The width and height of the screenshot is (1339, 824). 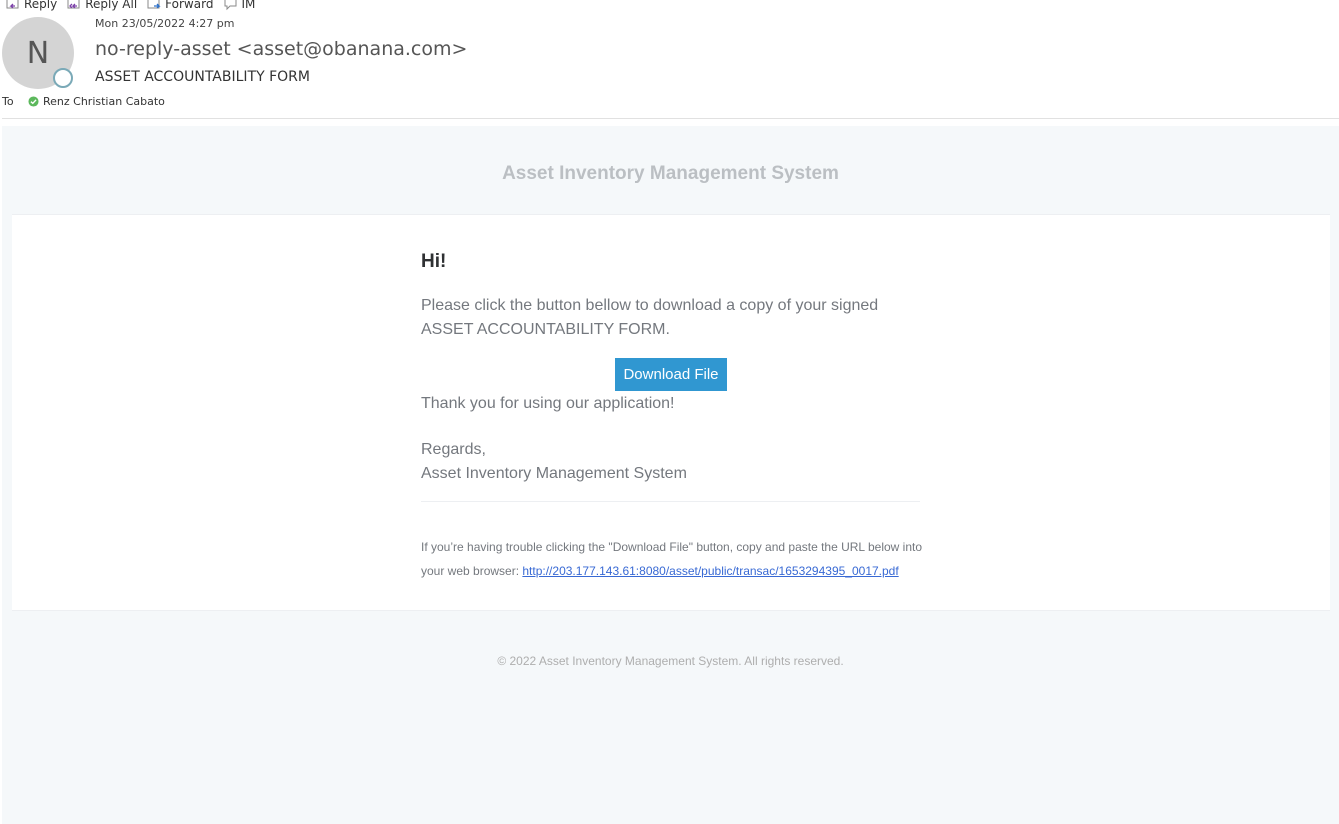 What do you see at coordinates (670, 174) in the screenshot?
I see `email-header-title: Asset Inventory Management System` at bounding box center [670, 174].